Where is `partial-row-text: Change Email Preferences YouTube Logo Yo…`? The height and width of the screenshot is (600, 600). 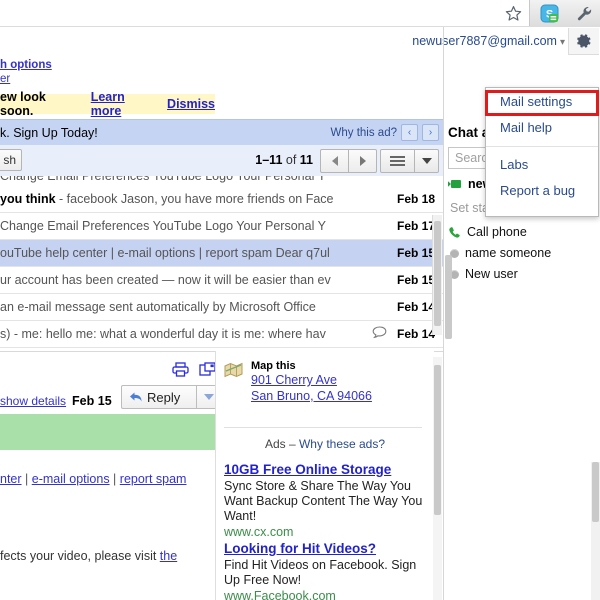 partial-row-text: Change Email Preferences YouTube Logo Yo… is located at coordinates (163, 179).